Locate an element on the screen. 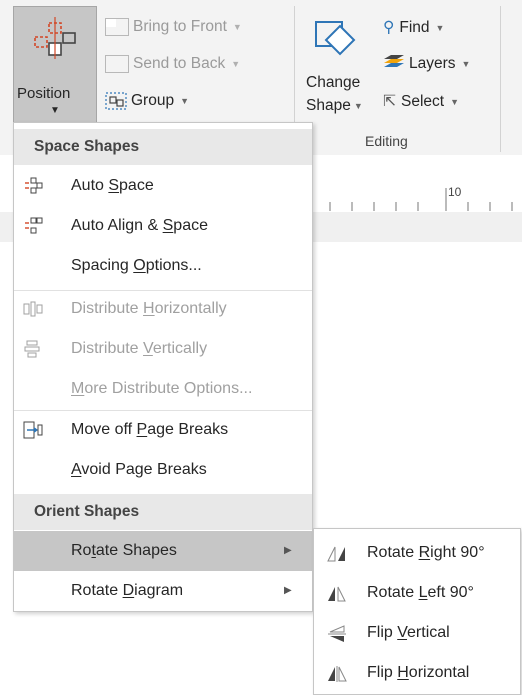  bring-to-front-icon is located at coordinates (117, 27).